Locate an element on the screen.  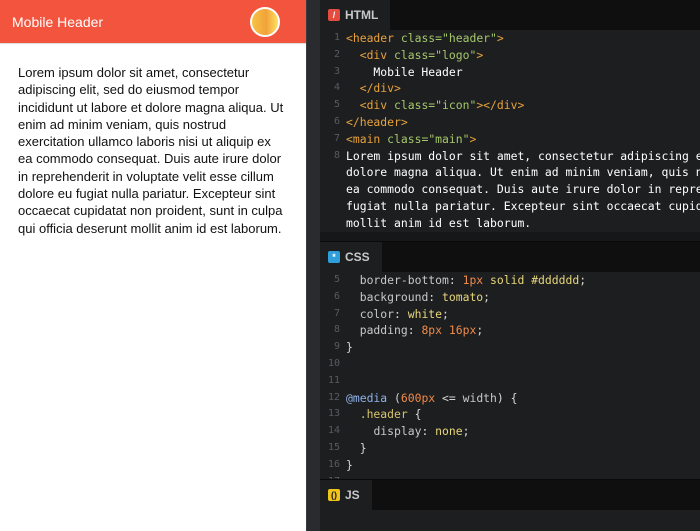
css-code-line: 6 background: tomato; is located at coordinates (510, 297).